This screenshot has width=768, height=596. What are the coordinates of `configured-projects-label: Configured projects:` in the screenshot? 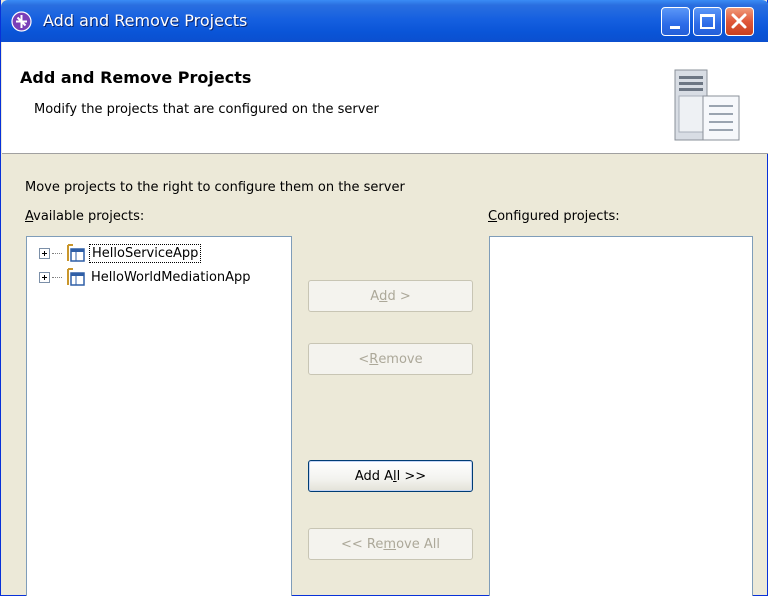 It's located at (554, 216).